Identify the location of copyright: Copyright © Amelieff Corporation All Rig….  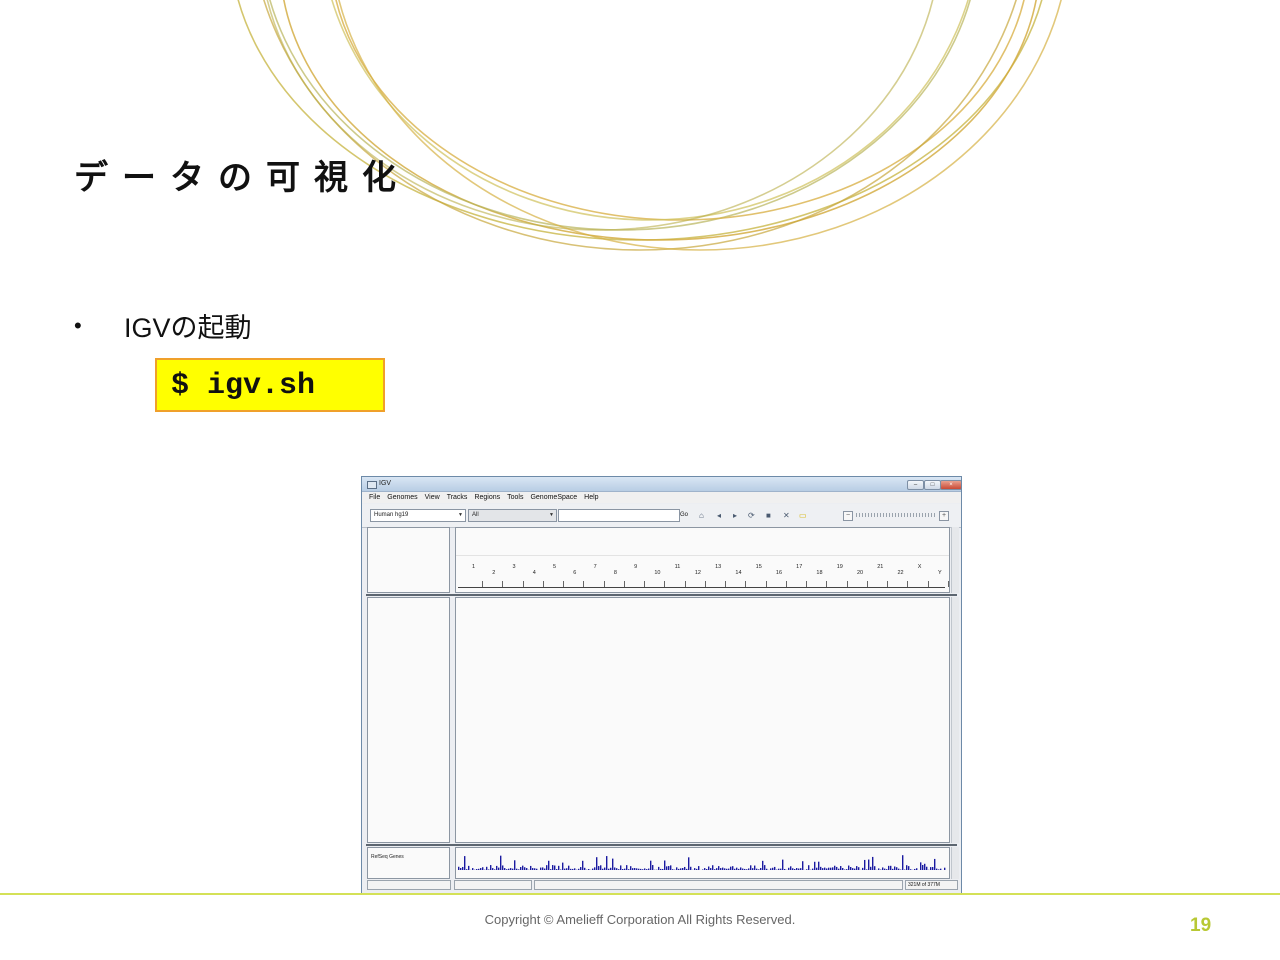
(640, 919).